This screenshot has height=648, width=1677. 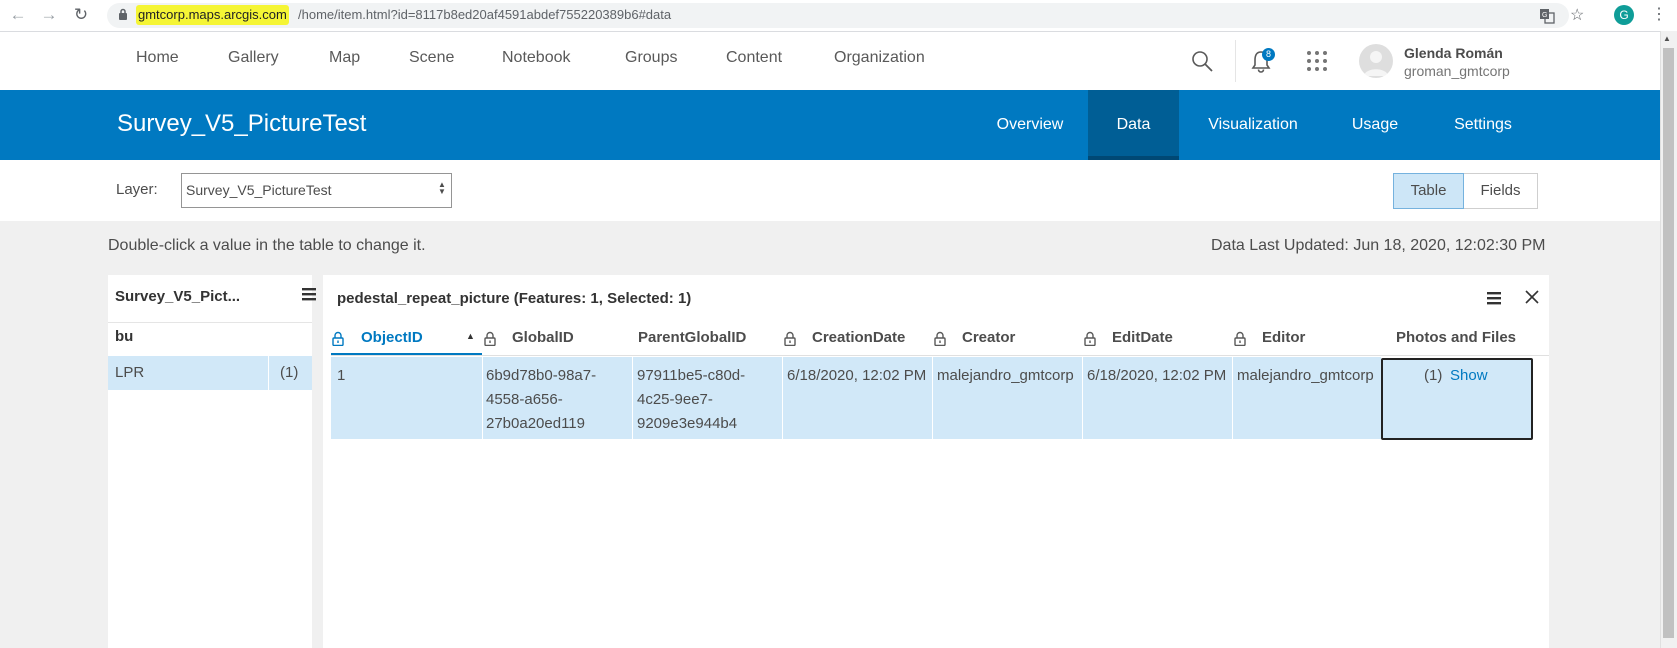 I want to click on scroll-thumb, so click(x=1668, y=343).